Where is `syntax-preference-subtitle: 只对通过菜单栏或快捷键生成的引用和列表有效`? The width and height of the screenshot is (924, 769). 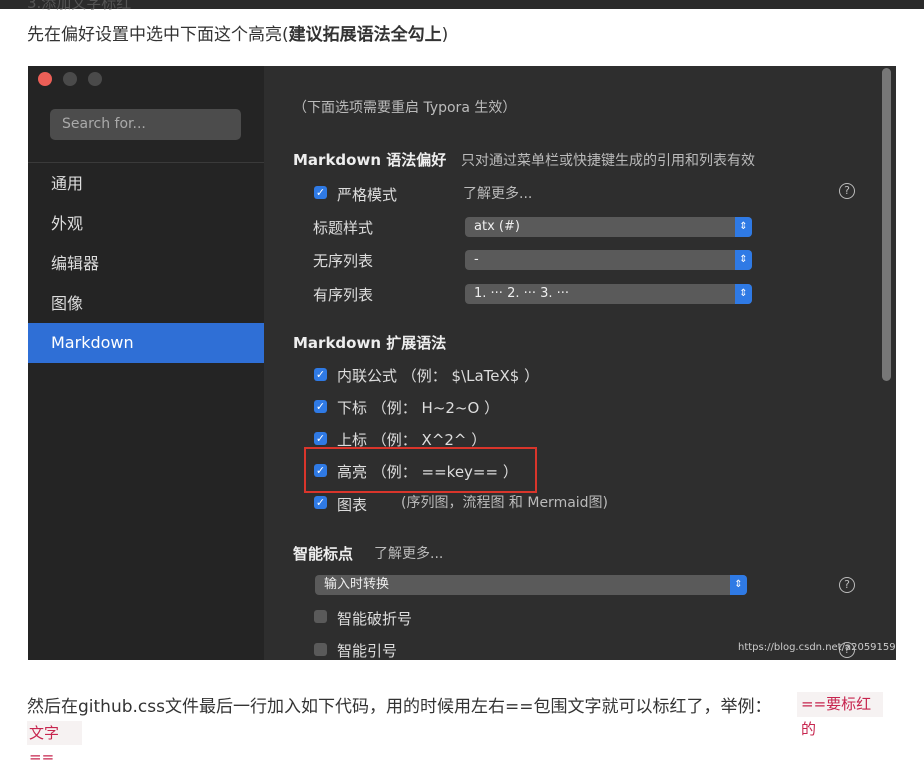 syntax-preference-subtitle: 只对通过菜单栏或快捷键生成的引用和列表有效 is located at coordinates (608, 161).